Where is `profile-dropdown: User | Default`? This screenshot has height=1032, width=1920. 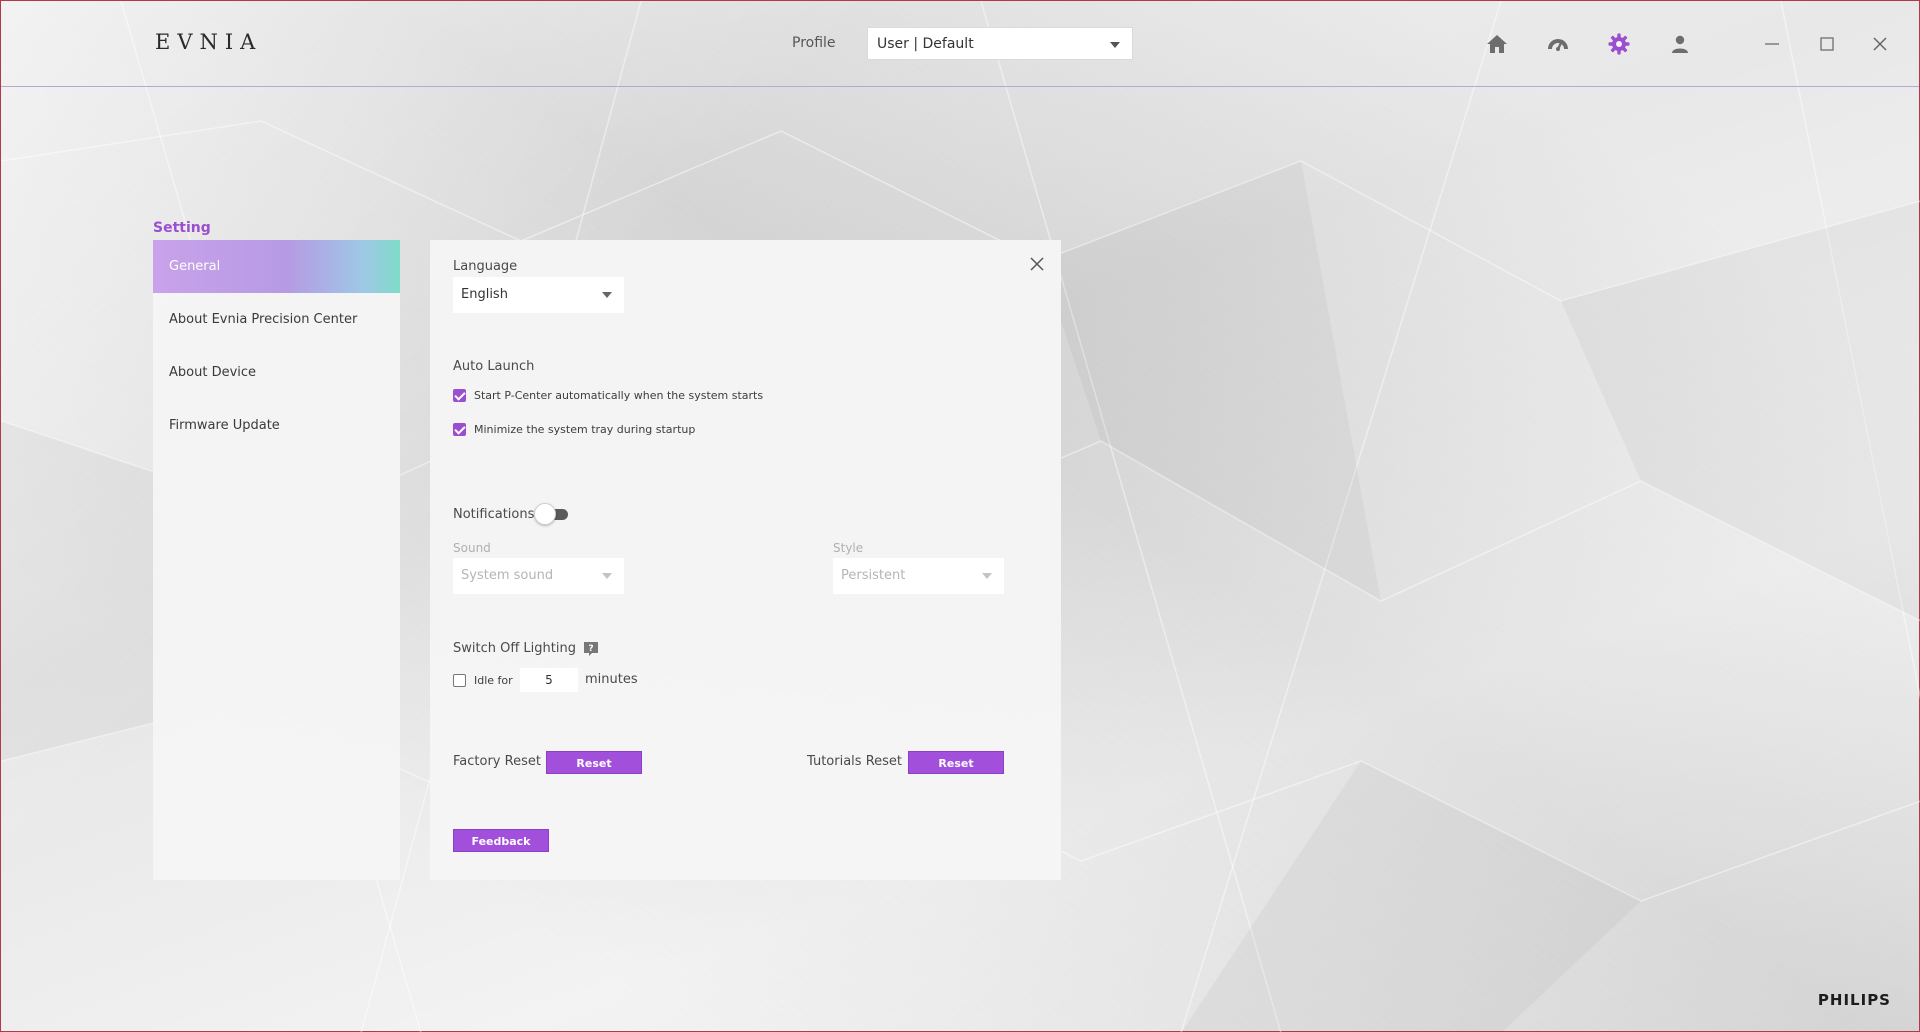 profile-dropdown: User | Default is located at coordinates (1000, 43).